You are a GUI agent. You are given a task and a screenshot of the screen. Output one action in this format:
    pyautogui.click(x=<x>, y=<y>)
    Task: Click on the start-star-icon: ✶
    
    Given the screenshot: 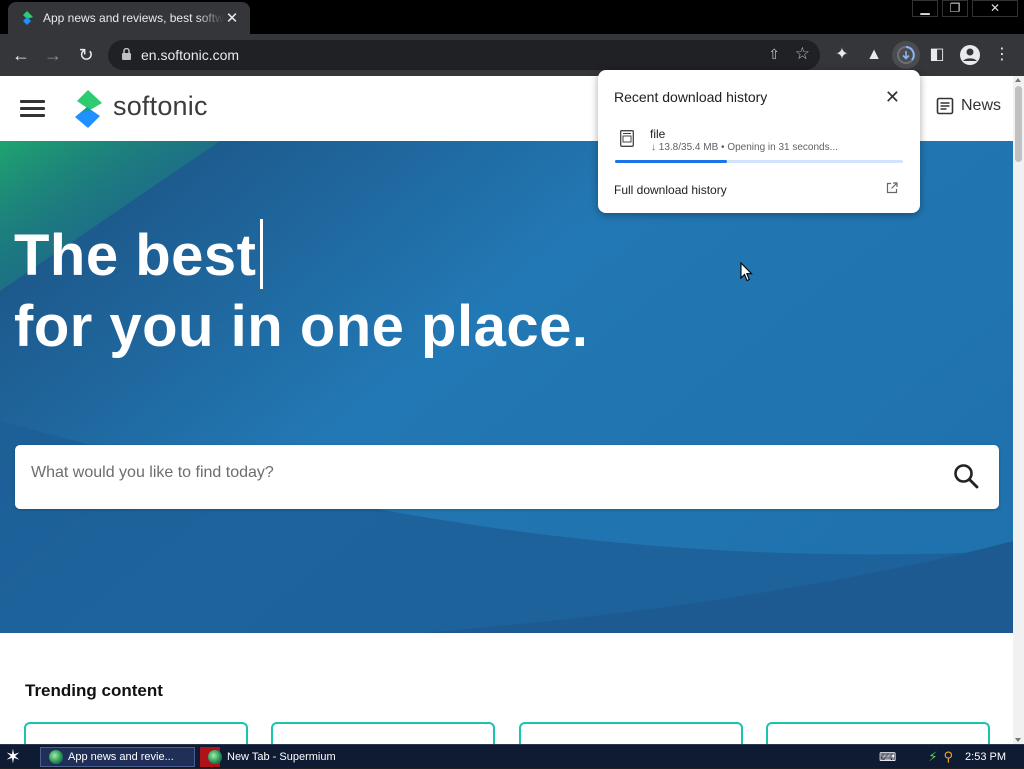 What is the action you would take?
    pyautogui.click(x=13, y=757)
    